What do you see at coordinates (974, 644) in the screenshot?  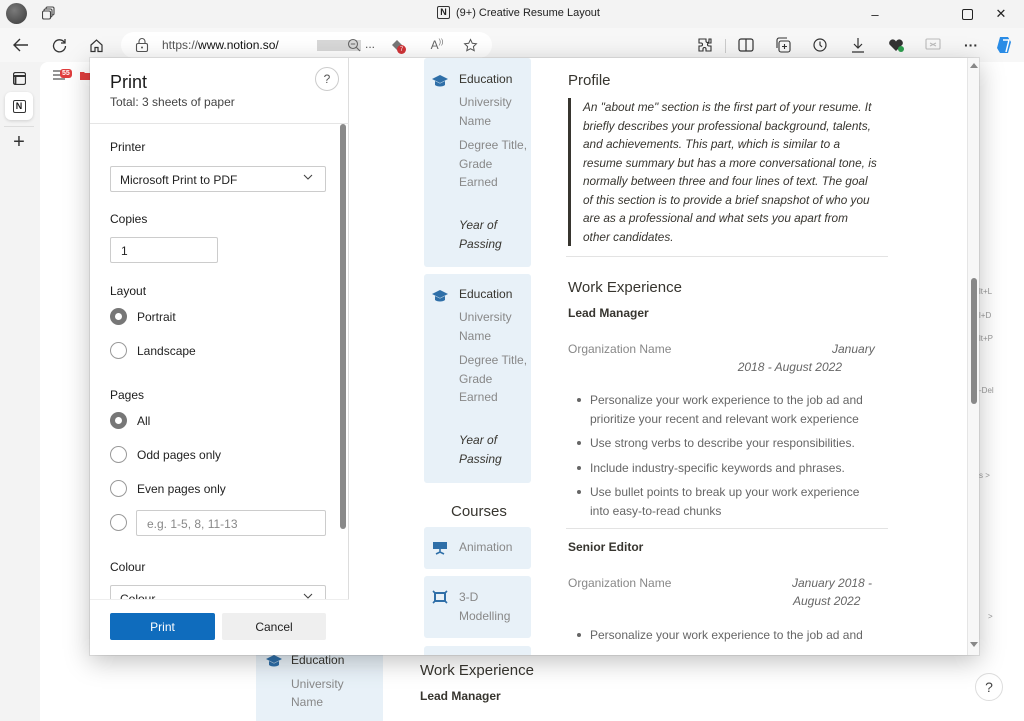 I see `scroll-down-arrow` at bounding box center [974, 644].